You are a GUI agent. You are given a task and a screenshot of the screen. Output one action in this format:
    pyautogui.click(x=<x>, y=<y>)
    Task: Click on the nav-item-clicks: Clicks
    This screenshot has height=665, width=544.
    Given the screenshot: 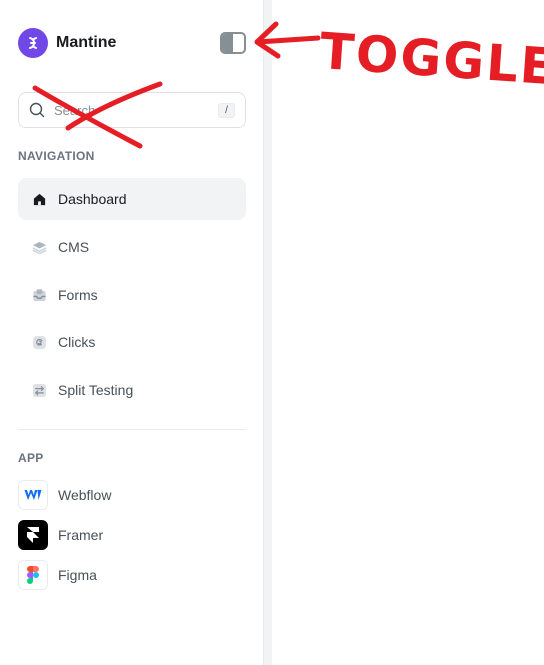 What is the action you would take?
    pyautogui.click(x=132, y=342)
    